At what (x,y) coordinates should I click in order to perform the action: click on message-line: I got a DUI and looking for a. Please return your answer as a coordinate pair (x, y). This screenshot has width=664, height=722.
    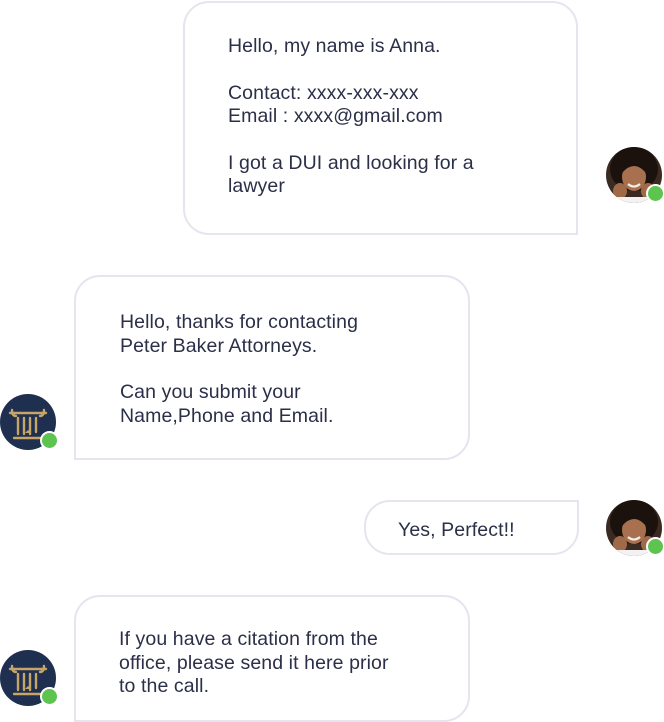
    Looking at the image, I should click on (351, 162).